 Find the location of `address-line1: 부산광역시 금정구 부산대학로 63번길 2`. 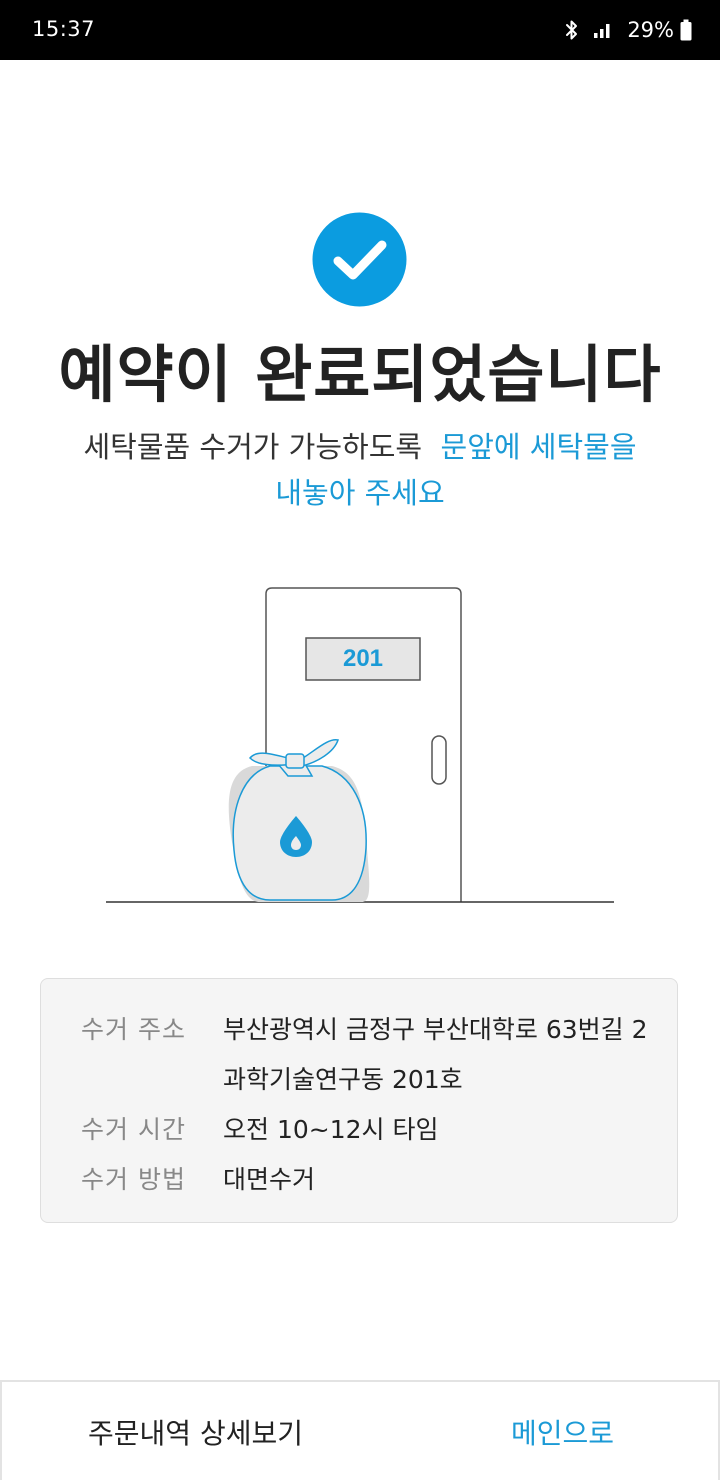

address-line1: 부산광역시 금정구 부산대학로 63번길 2 is located at coordinates (435, 1029).